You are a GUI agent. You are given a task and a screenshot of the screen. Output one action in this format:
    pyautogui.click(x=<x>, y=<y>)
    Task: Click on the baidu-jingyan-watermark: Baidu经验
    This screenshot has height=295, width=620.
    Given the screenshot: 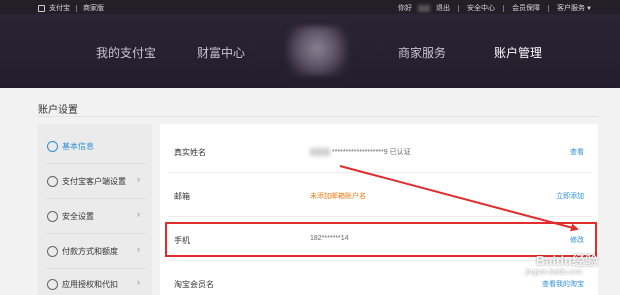 What is the action you would take?
    pyautogui.click(x=566, y=260)
    